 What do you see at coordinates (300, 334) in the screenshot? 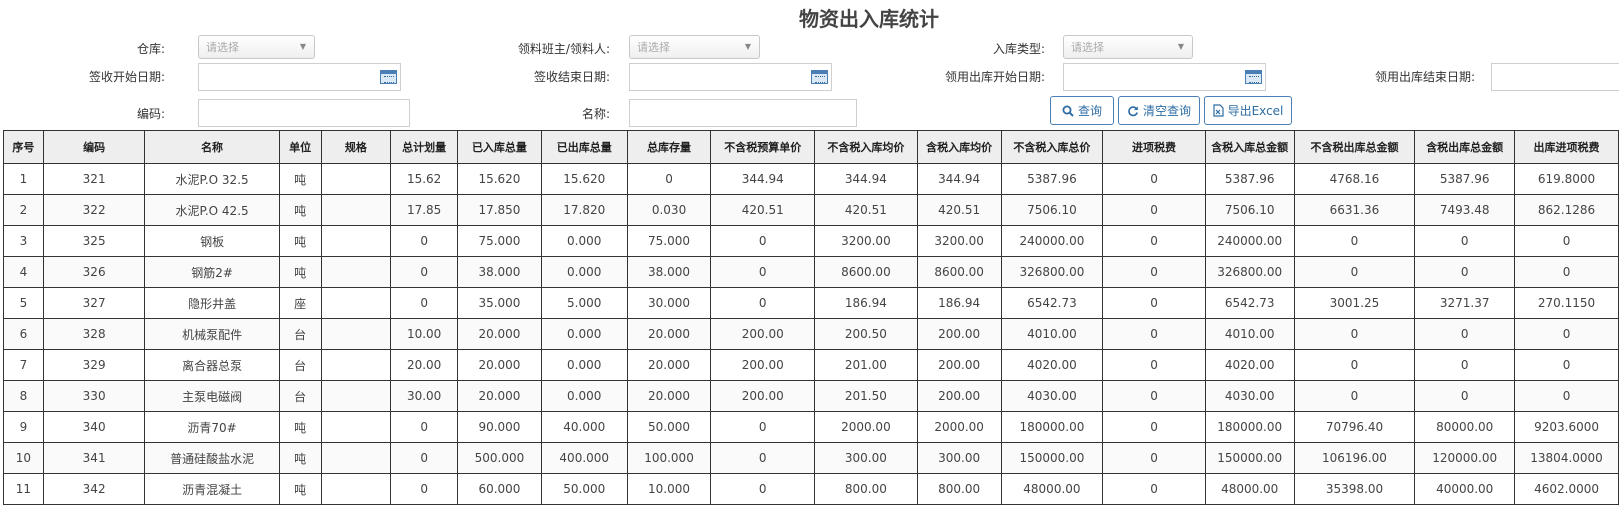
I see `table-cell: 台` at bounding box center [300, 334].